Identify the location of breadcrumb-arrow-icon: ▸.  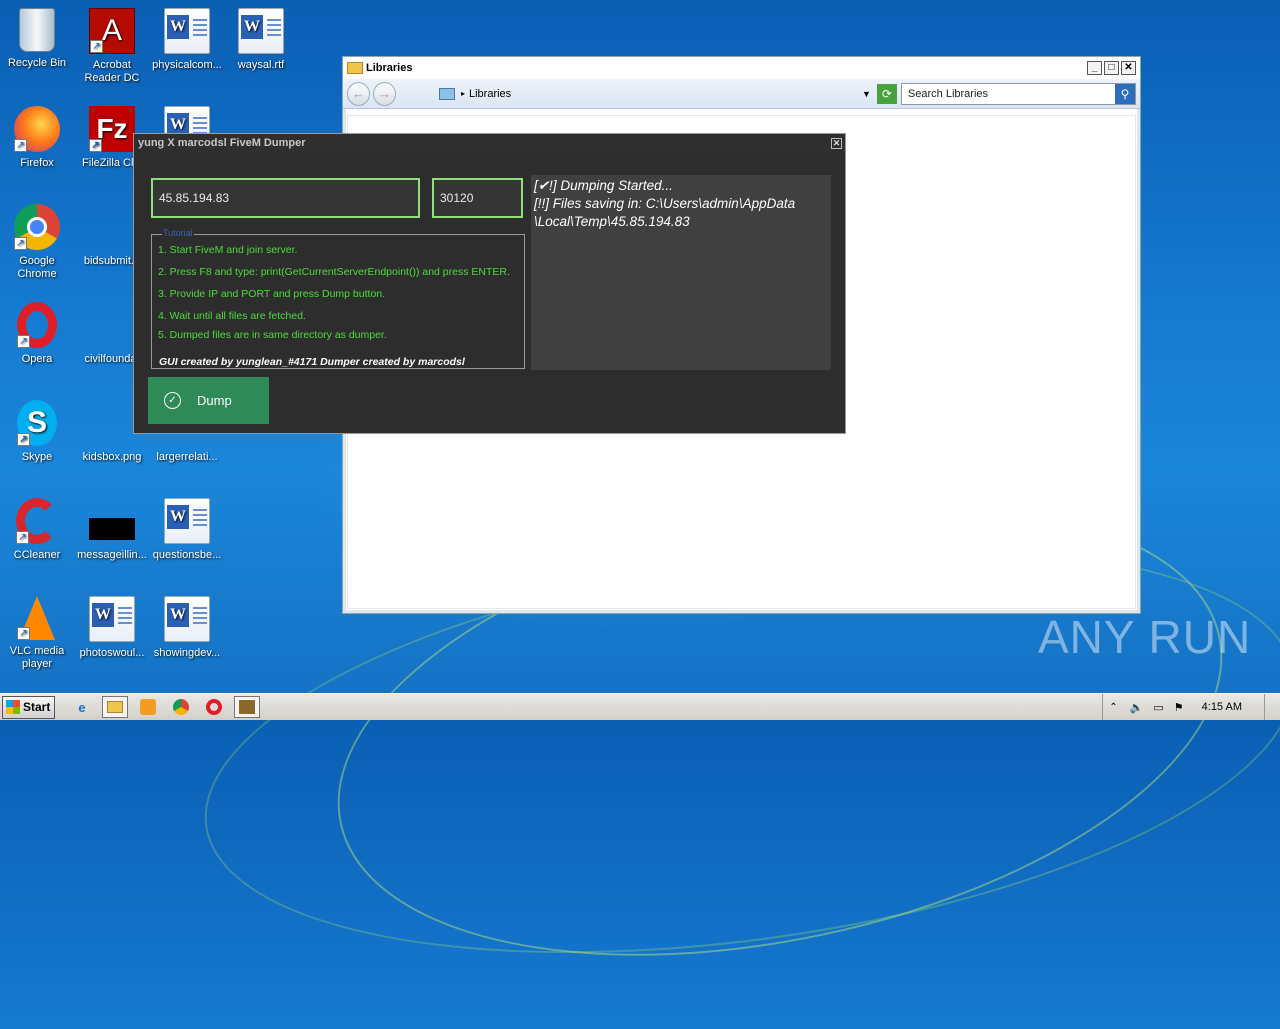
(463, 93).